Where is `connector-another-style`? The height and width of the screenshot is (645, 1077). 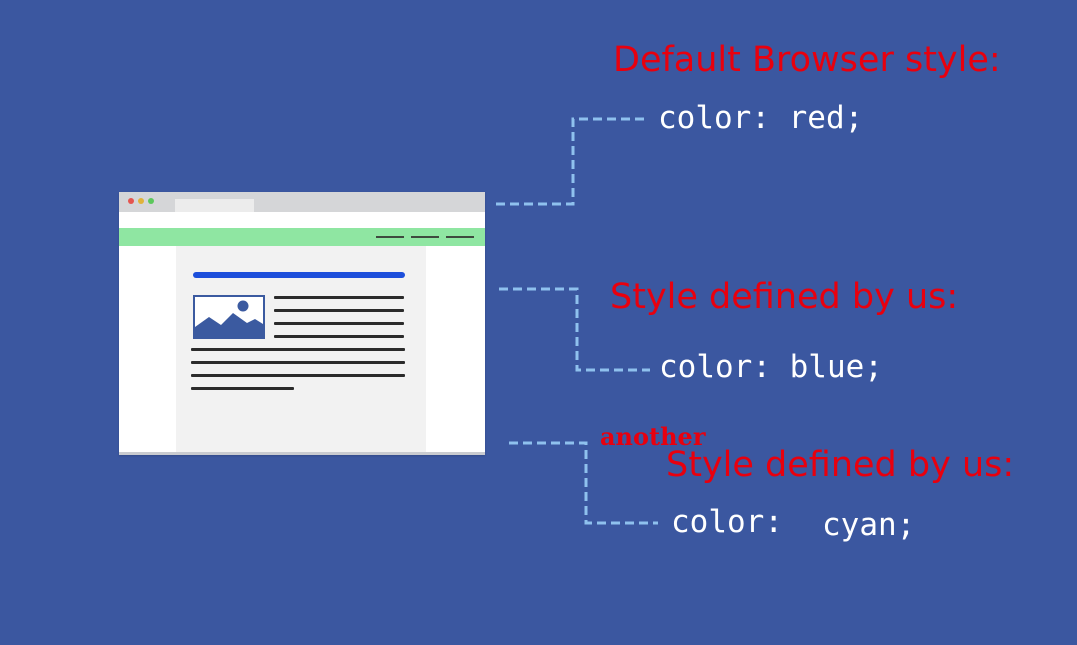 connector-another-style is located at coordinates (583, 483).